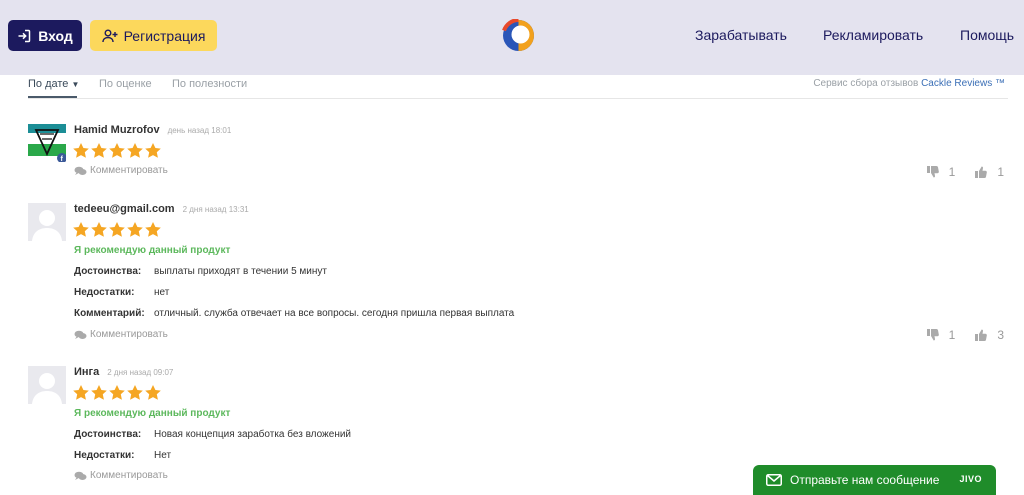 The width and height of the screenshot is (1024, 495). What do you see at coordinates (47, 143) in the screenshot?
I see `avatar: f` at bounding box center [47, 143].